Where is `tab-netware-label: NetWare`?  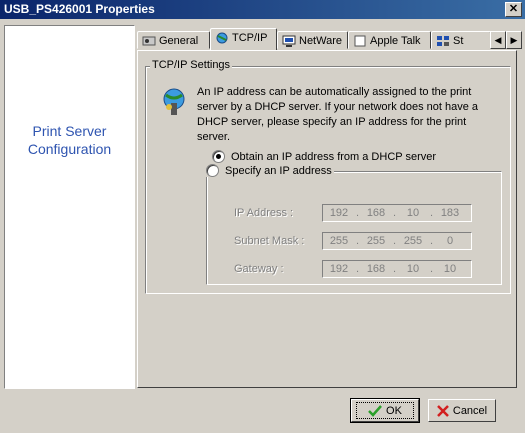 tab-netware-label: NetWare is located at coordinates (320, 41).